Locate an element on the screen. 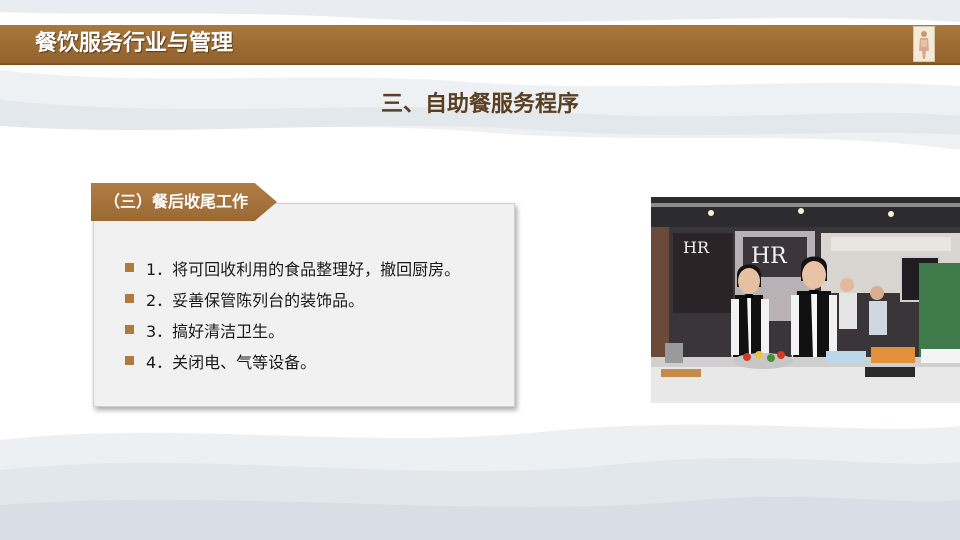  section-tag: （三）餐后收尾工作 is located at coordinates (184, 202).